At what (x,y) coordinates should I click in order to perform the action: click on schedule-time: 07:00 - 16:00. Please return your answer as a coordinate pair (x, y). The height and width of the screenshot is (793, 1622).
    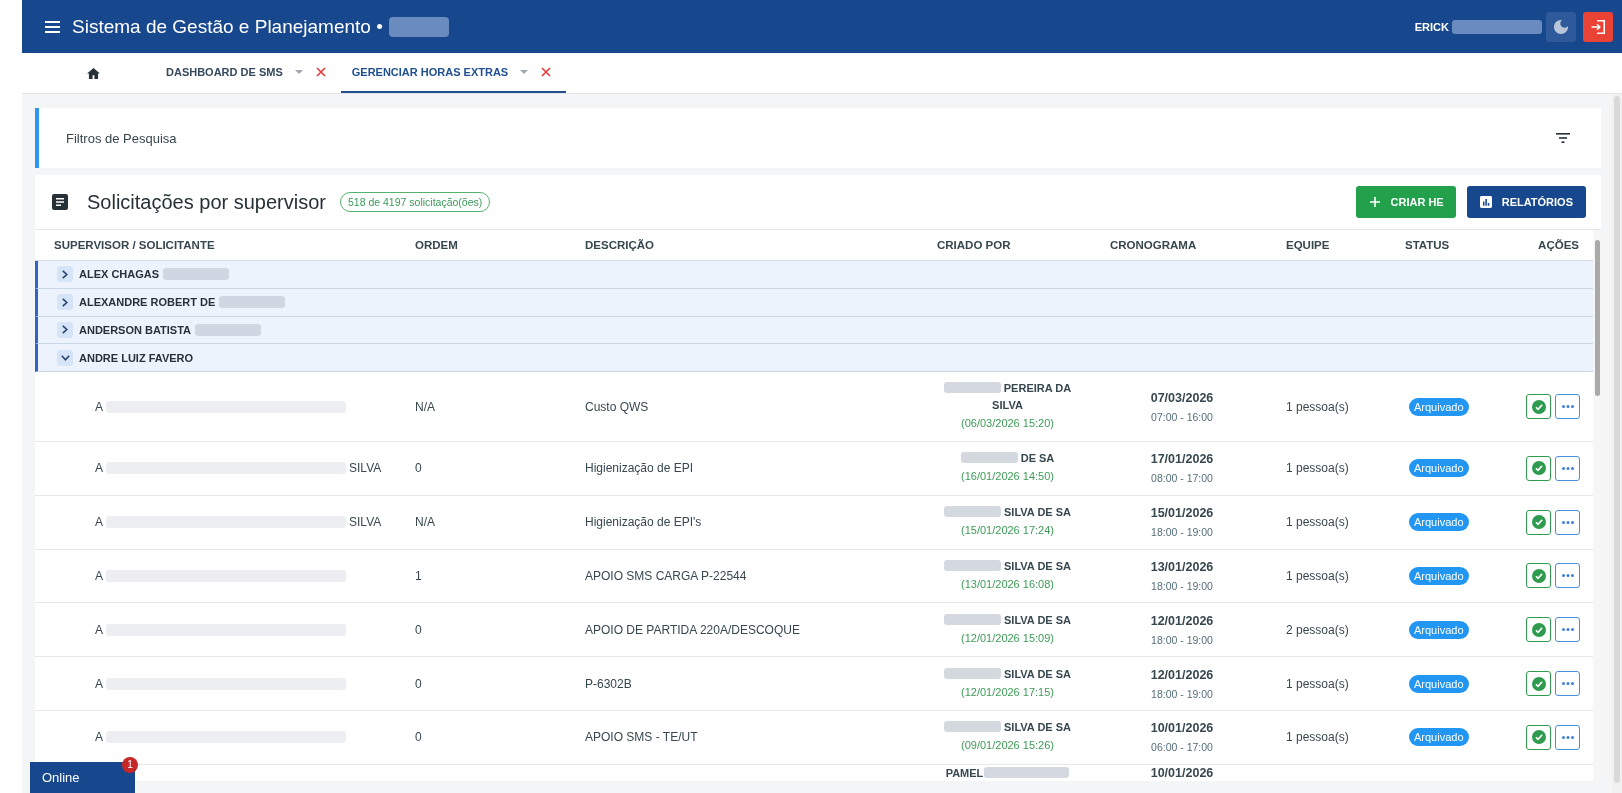
    Looking at the image, I should click on (1182, 417).